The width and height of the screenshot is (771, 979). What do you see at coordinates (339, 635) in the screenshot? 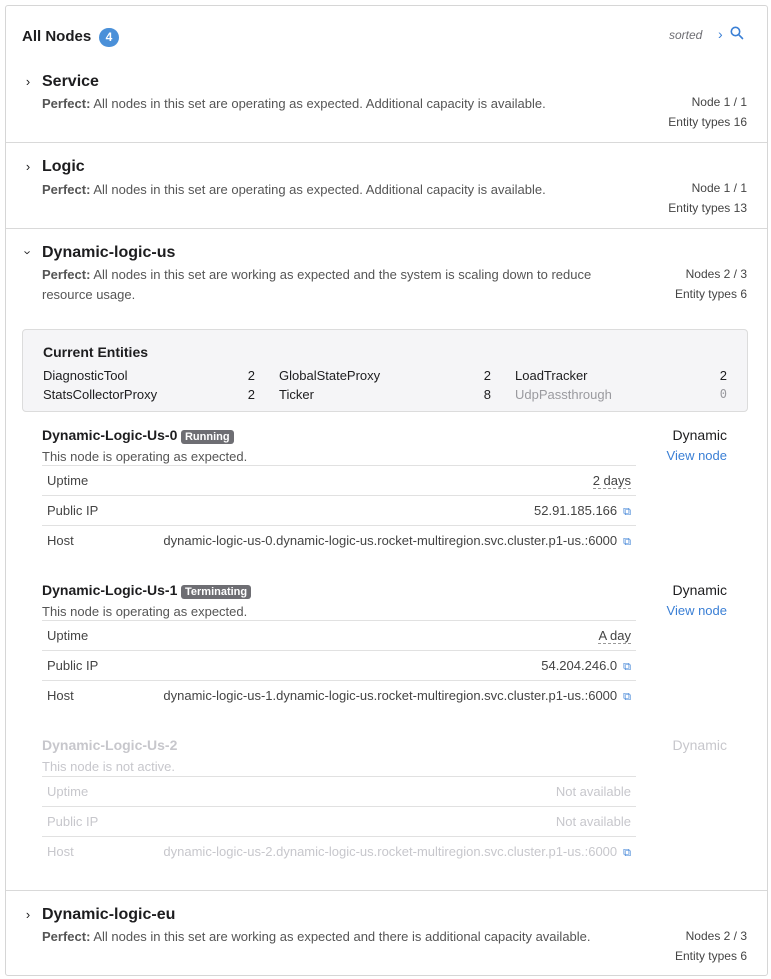
I see `table-row: Uptime A day` at bounding box center [339, 635].